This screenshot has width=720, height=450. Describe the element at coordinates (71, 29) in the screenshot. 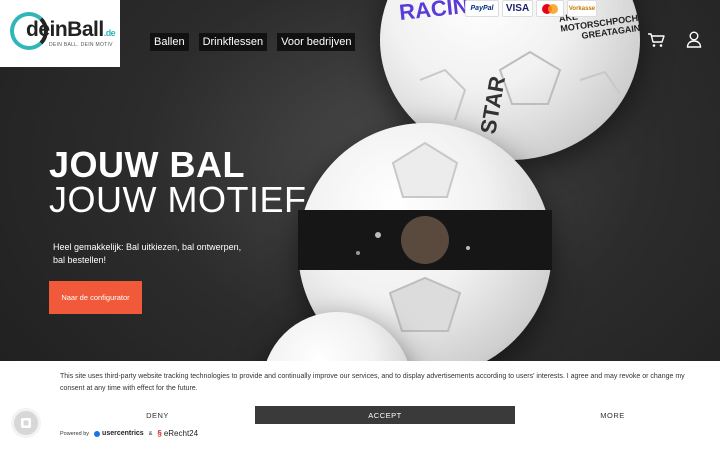

I see `logo-wordmark: deinBall.de` at that location.